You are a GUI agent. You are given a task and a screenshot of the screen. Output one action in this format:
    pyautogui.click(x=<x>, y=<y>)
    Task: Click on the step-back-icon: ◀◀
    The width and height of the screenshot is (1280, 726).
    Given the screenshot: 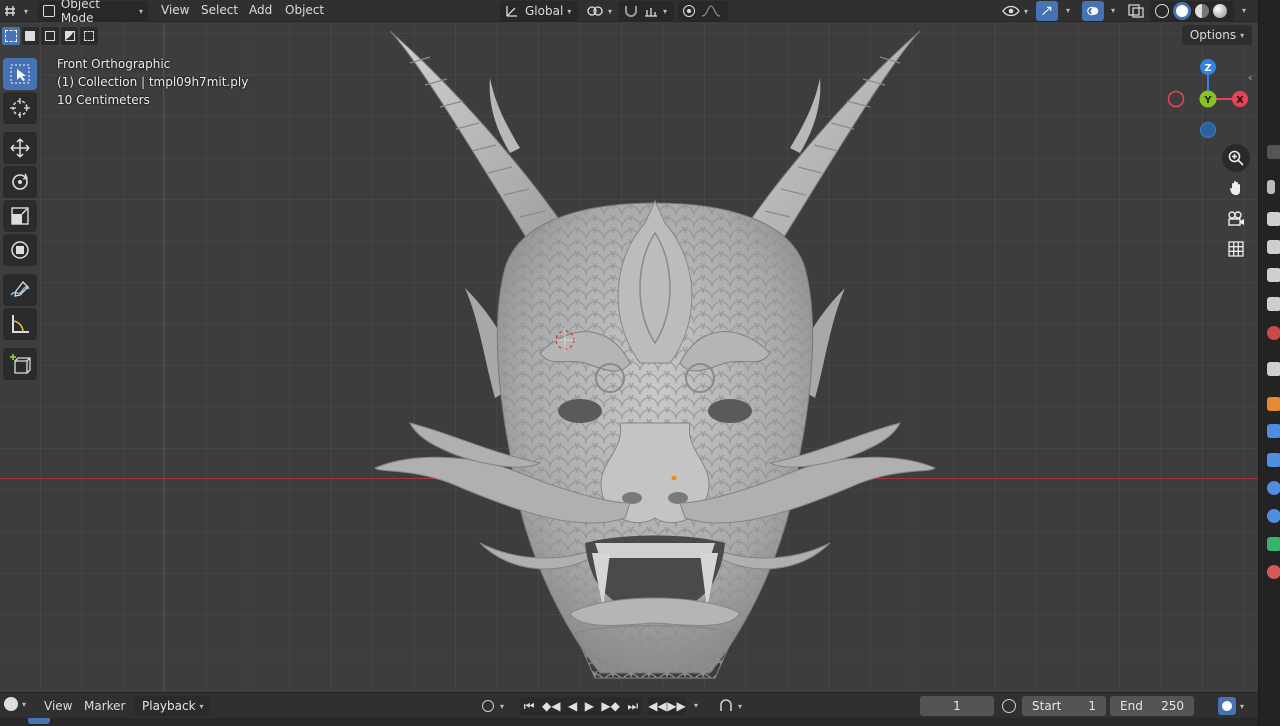 What is the action you would take?
    pyautogui.click(x=657, y=706)
    